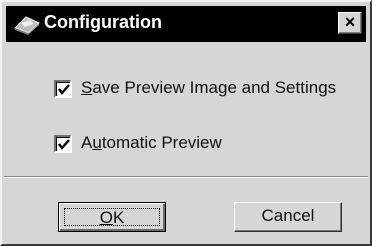 Image resolution: width=372 pixels, height=246 pixels. I want to click on ok-mnemonic: O, so click(106, 217).